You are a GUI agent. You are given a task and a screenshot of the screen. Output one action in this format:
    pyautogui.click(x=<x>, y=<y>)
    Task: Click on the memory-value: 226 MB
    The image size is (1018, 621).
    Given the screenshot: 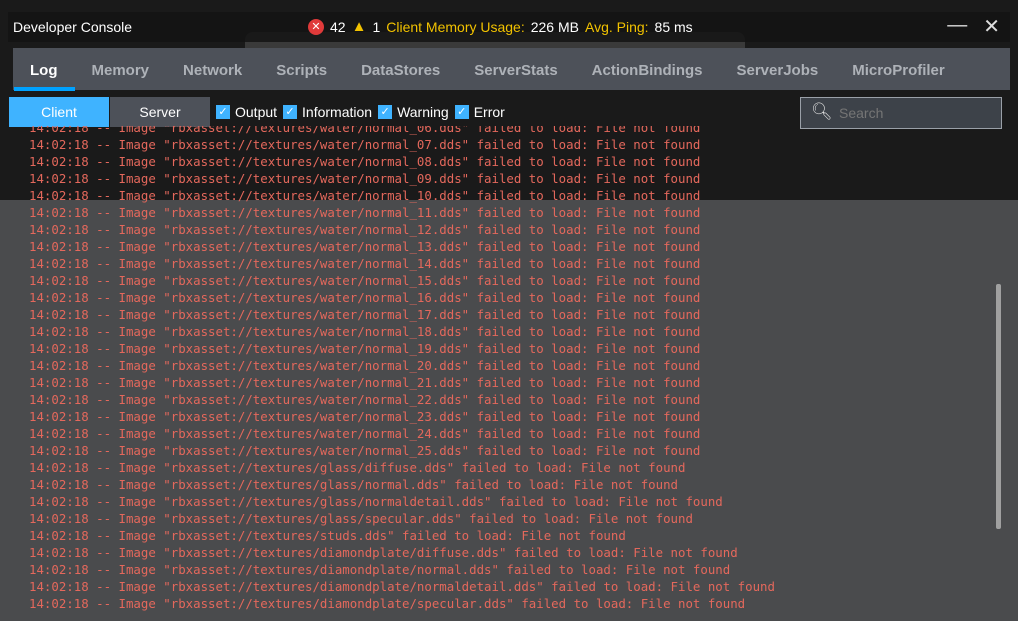 What is the action you would take?
    pyautogui.click(x=554, y=26)
    